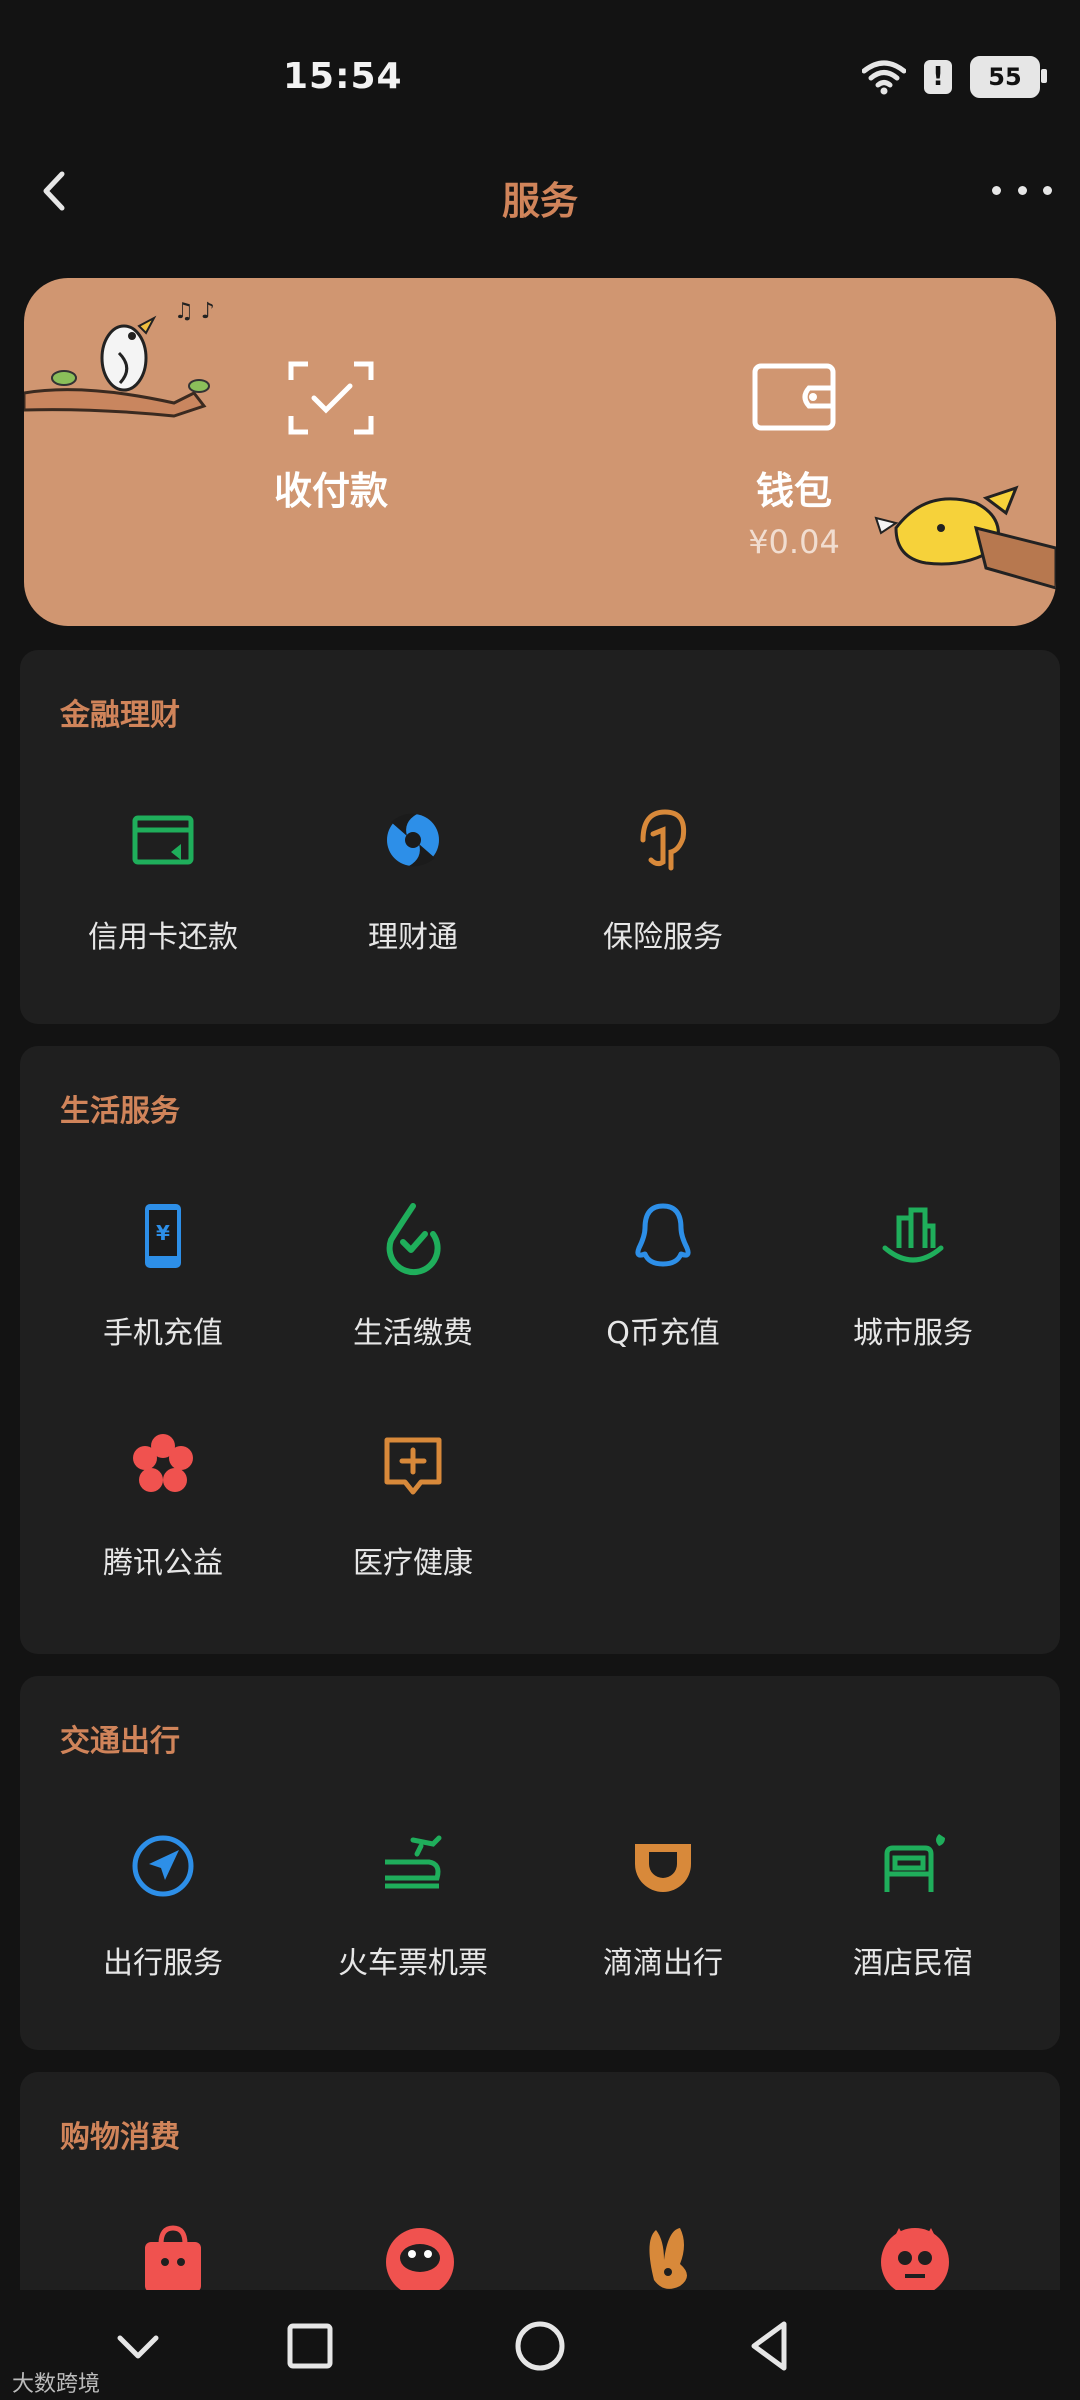  What do you see at coordinates (413, 840) in the screenshot?
I see `licaitong-icon` at bounding box center [413, 840].